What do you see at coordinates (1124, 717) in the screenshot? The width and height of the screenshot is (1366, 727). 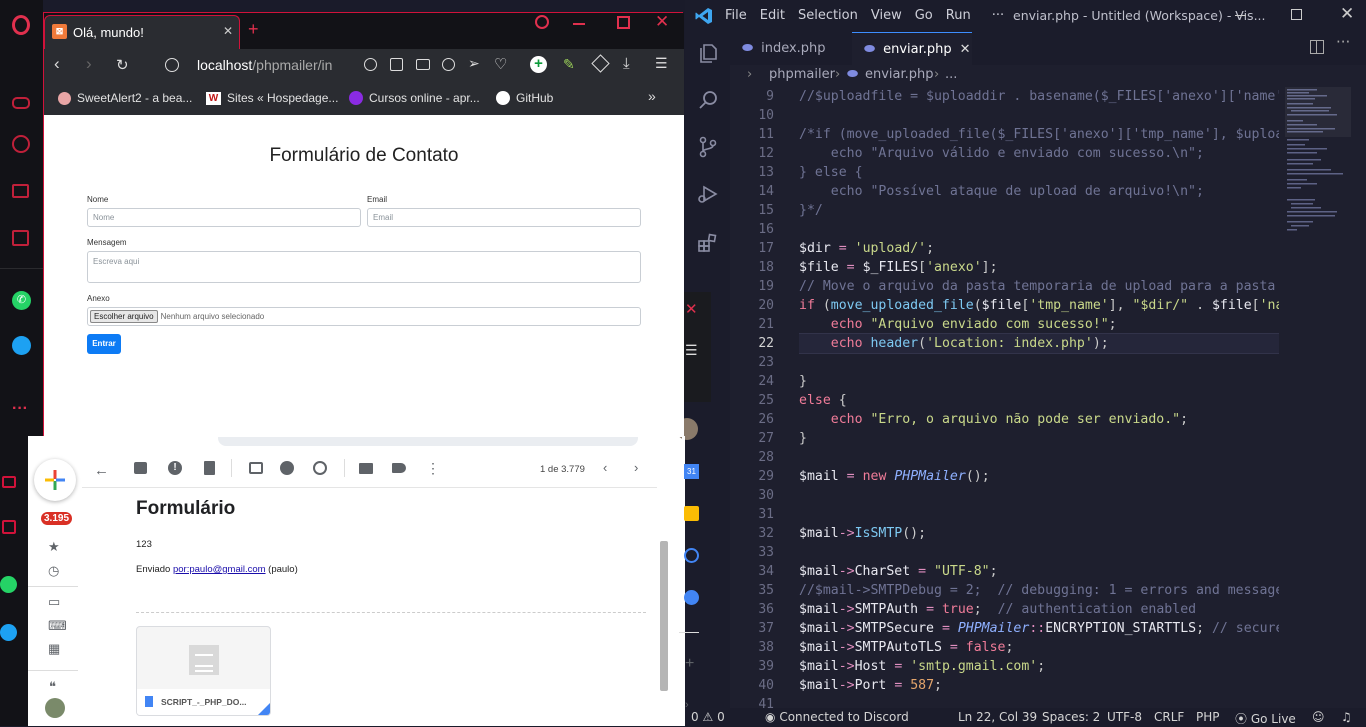 I see `encoding: UTF-8` at bounding box center [1124, 717].